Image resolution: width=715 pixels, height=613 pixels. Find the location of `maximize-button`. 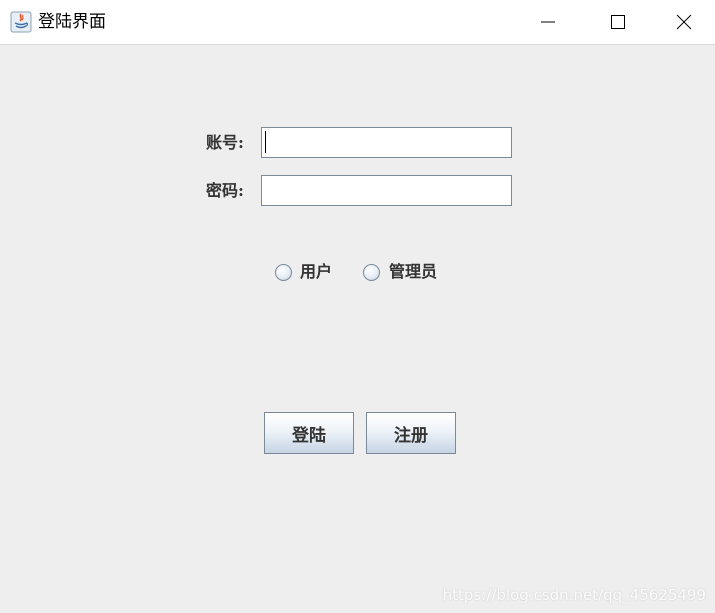

maximize-button is located at coordinates (618, 22).